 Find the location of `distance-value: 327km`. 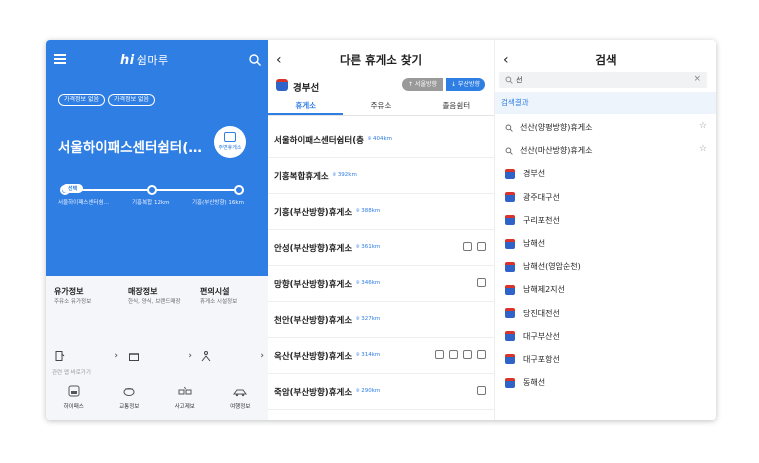

distance-value: 327km is located at coordinates (371, 319).